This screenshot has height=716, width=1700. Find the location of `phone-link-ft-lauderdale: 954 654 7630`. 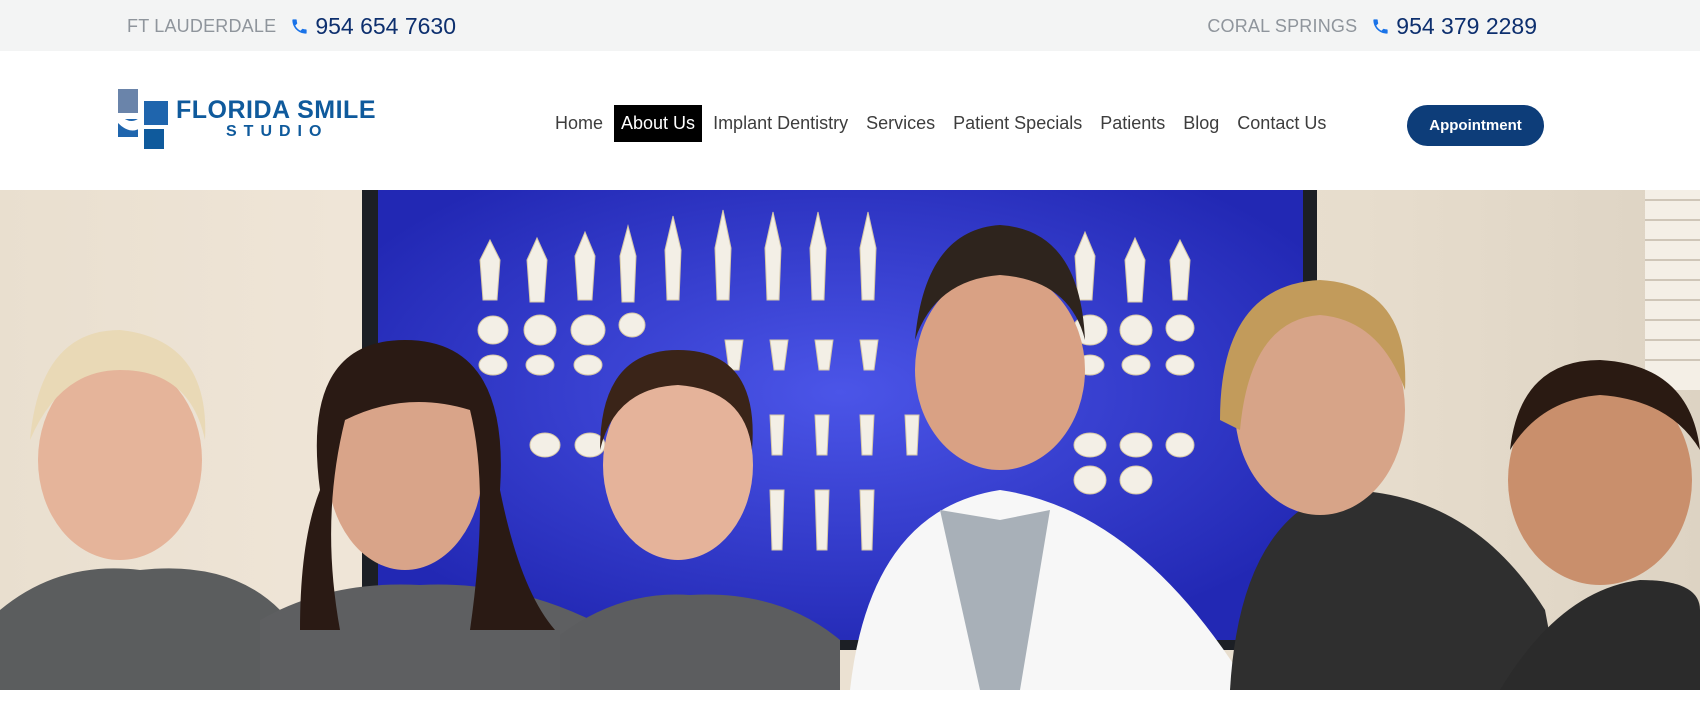

phone-link-ft-lauderdale: 954 654 7630 is located at coordinates (385, 26).